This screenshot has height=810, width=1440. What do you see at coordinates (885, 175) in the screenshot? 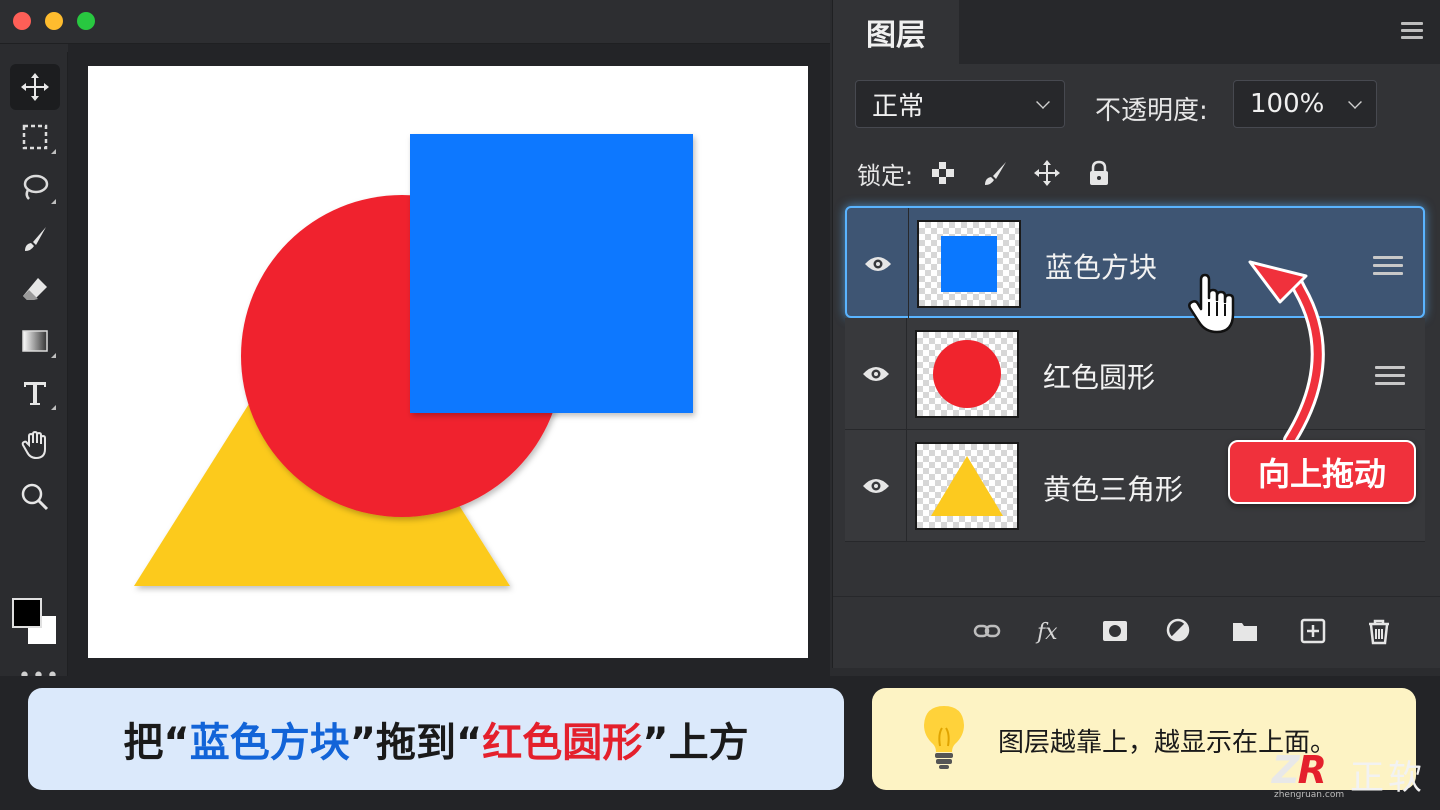
I see `lock-label: 锁定:` at bounding box center [885, 175].